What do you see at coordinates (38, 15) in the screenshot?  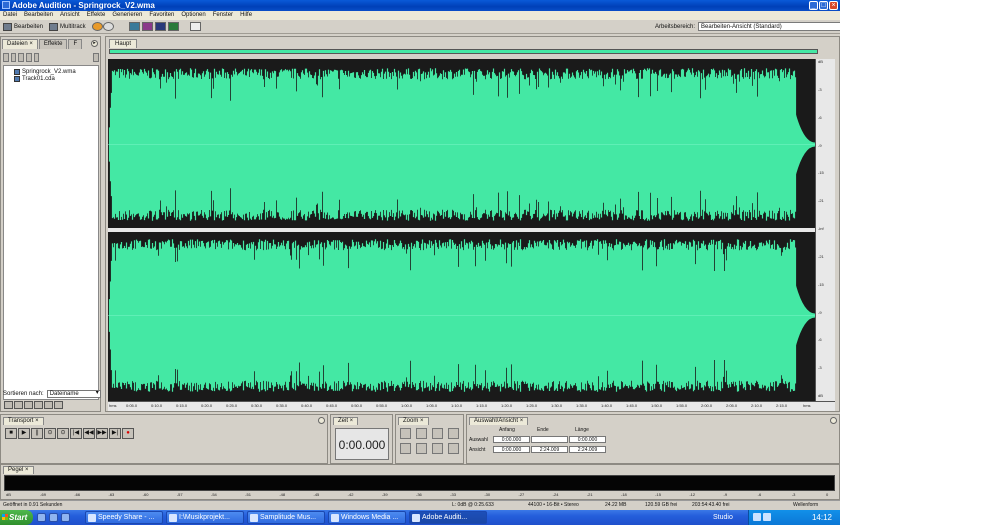 I see `menu-bearbeiten: Bearbeiten` at bounding box center [38, 15].